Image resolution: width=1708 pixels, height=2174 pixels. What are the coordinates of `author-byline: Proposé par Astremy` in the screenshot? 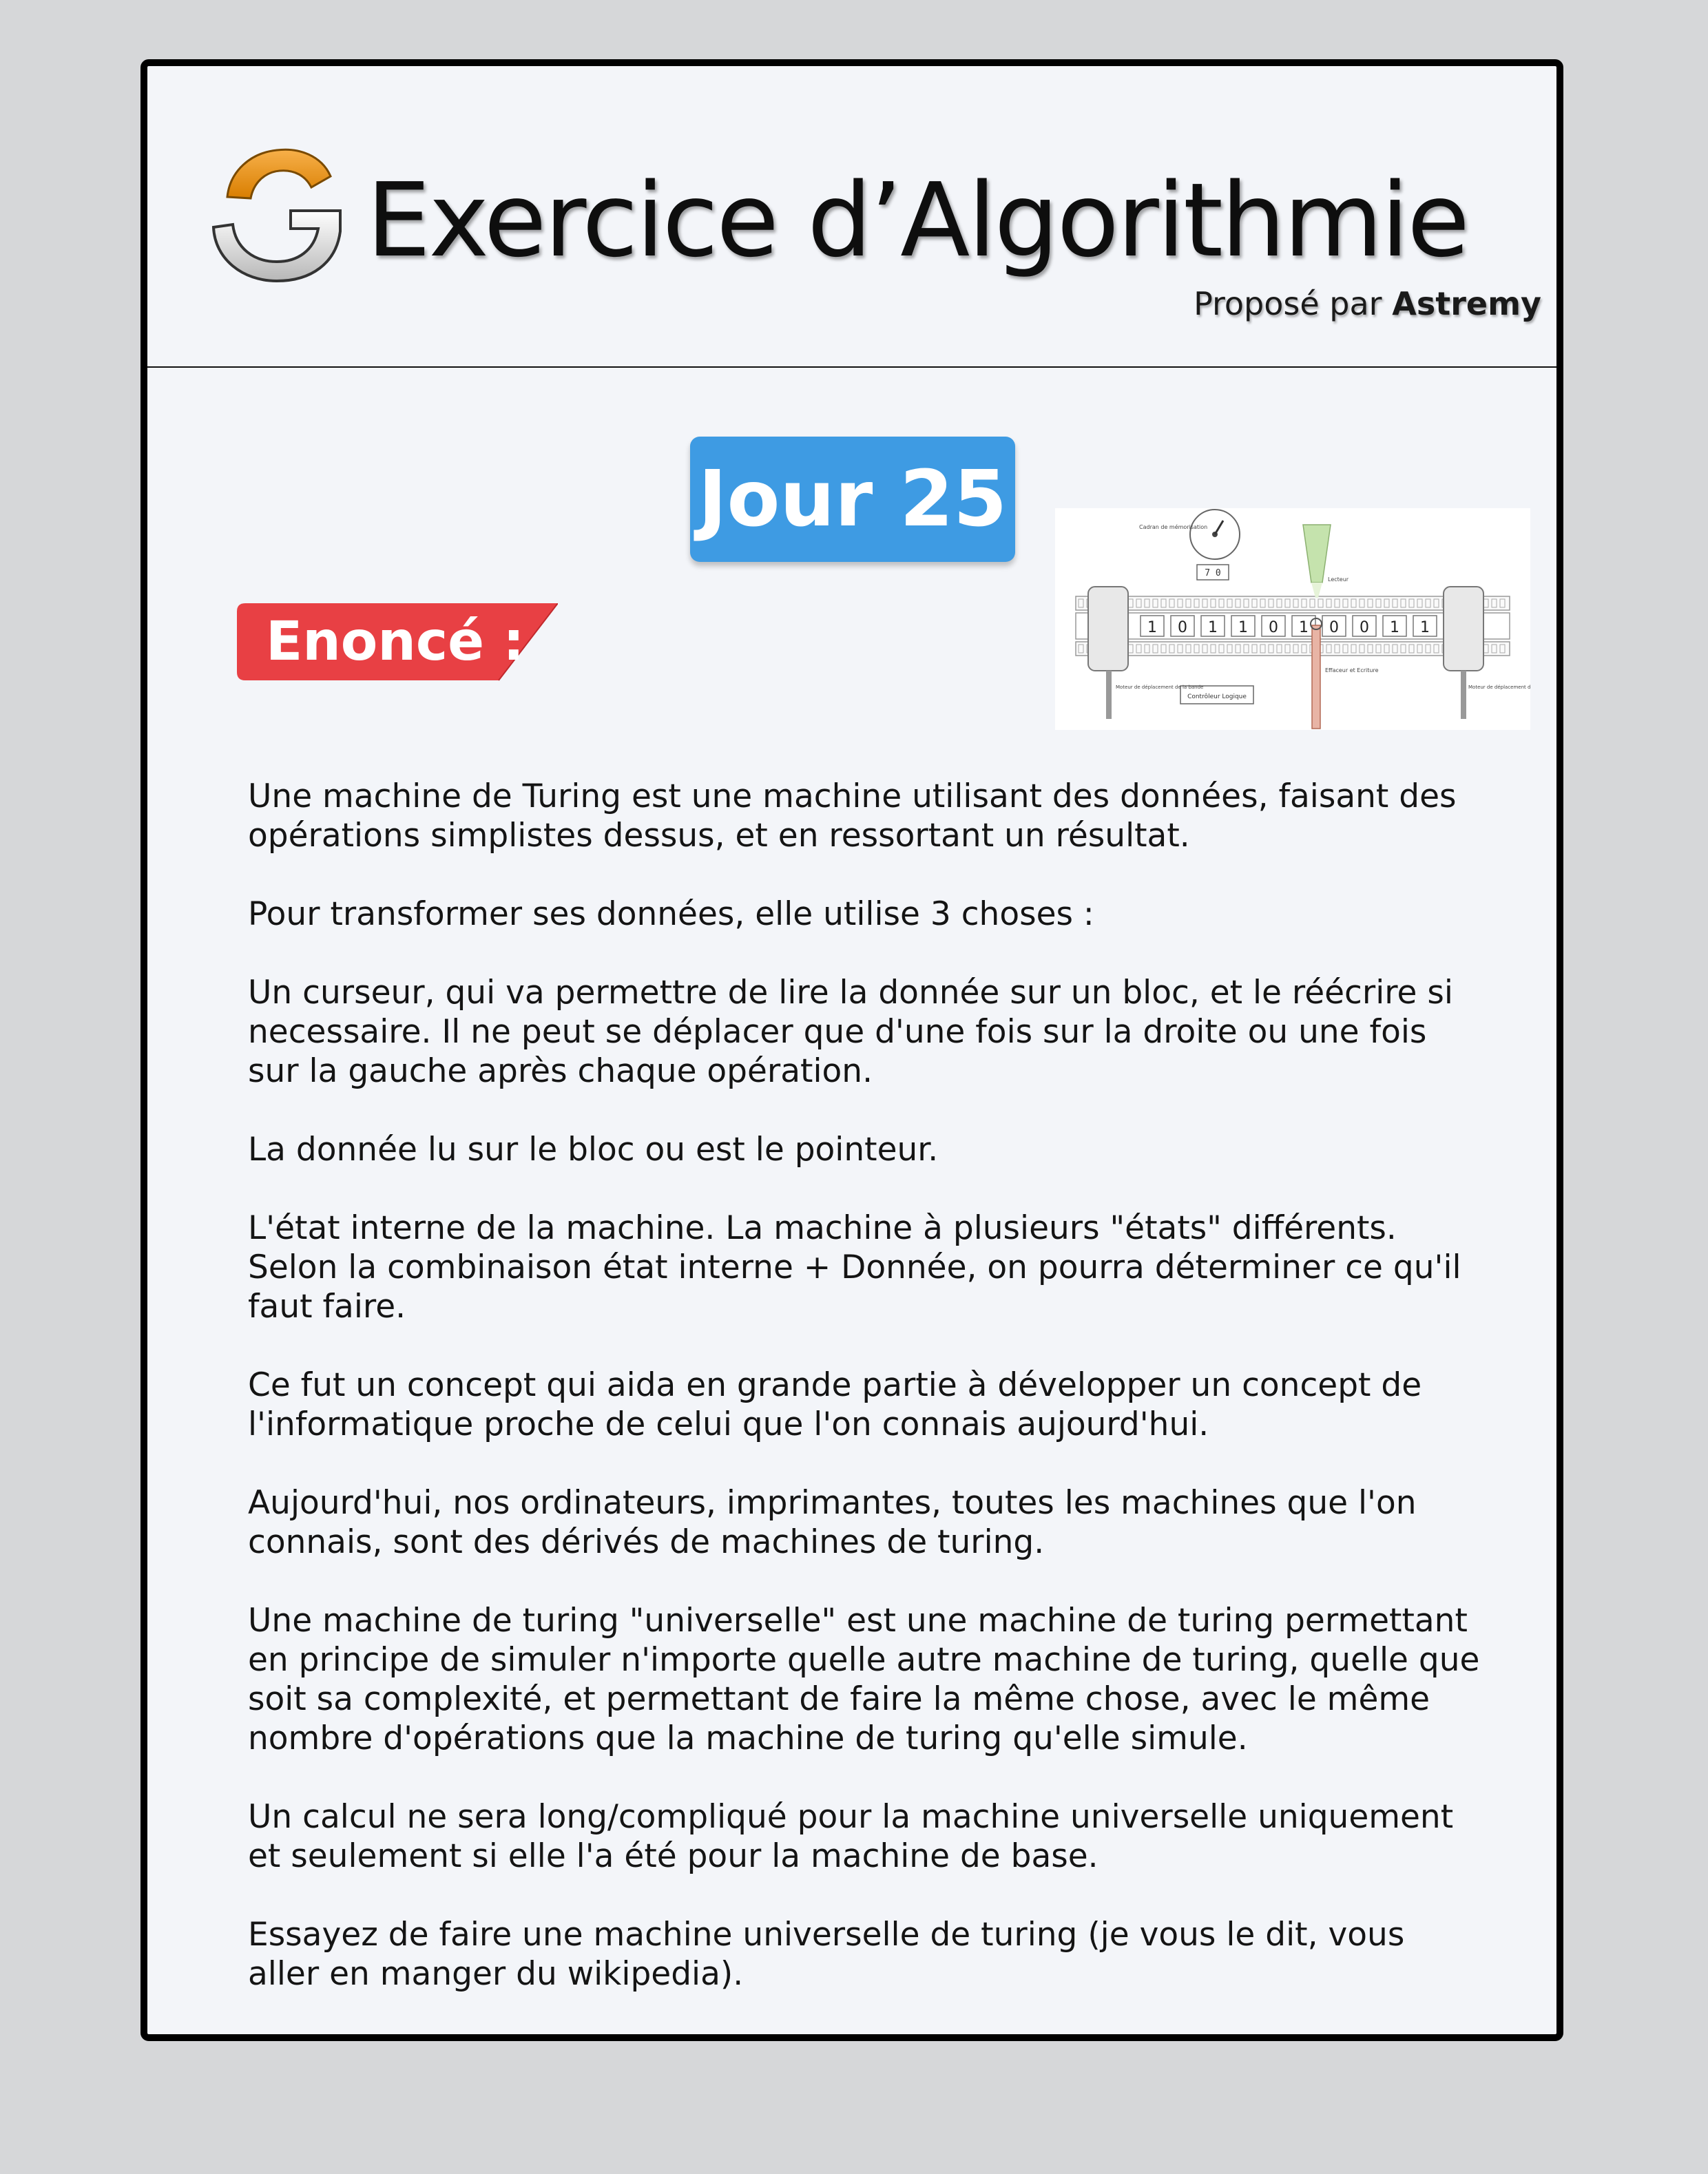 It's located at (1367, 303).